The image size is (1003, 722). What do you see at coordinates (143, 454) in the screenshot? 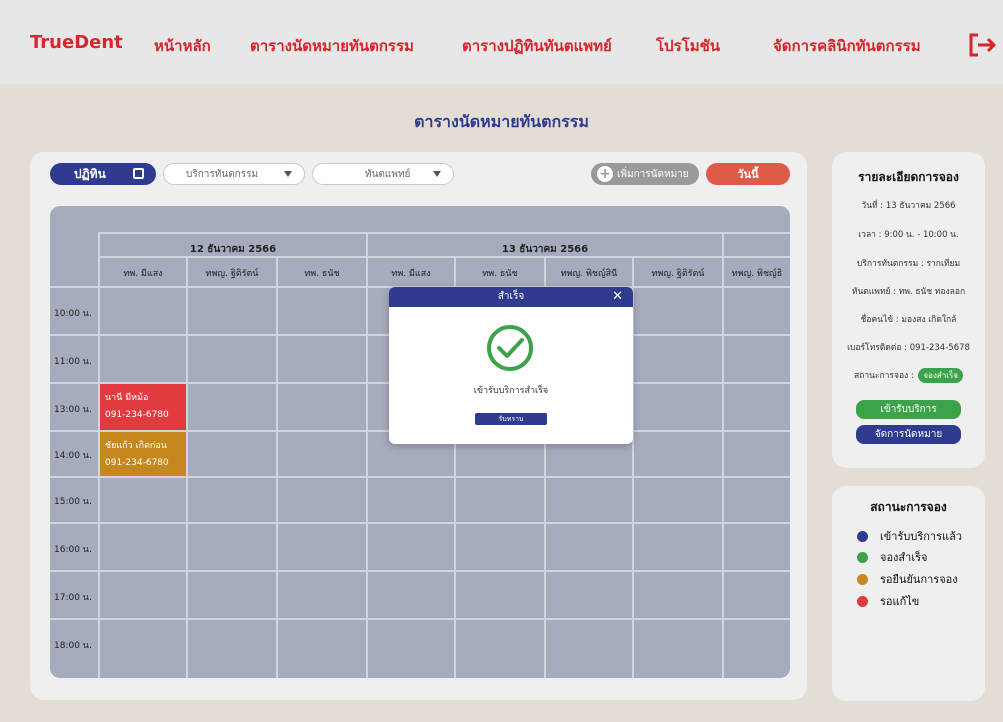
I see `appointment-card: ชัยแก้ว เกิดก่อน 091-234-6780` at bounding box center [143, 454].